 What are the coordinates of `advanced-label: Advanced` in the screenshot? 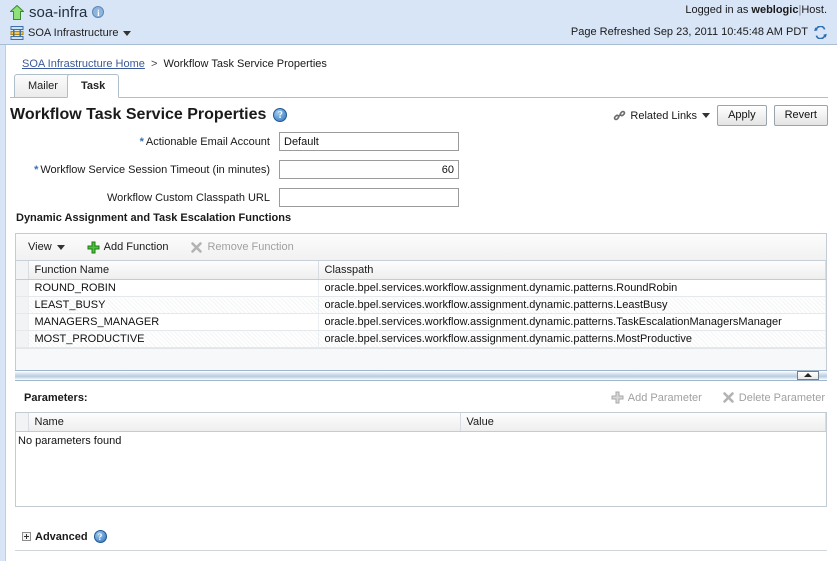 It's located at (61, 536).